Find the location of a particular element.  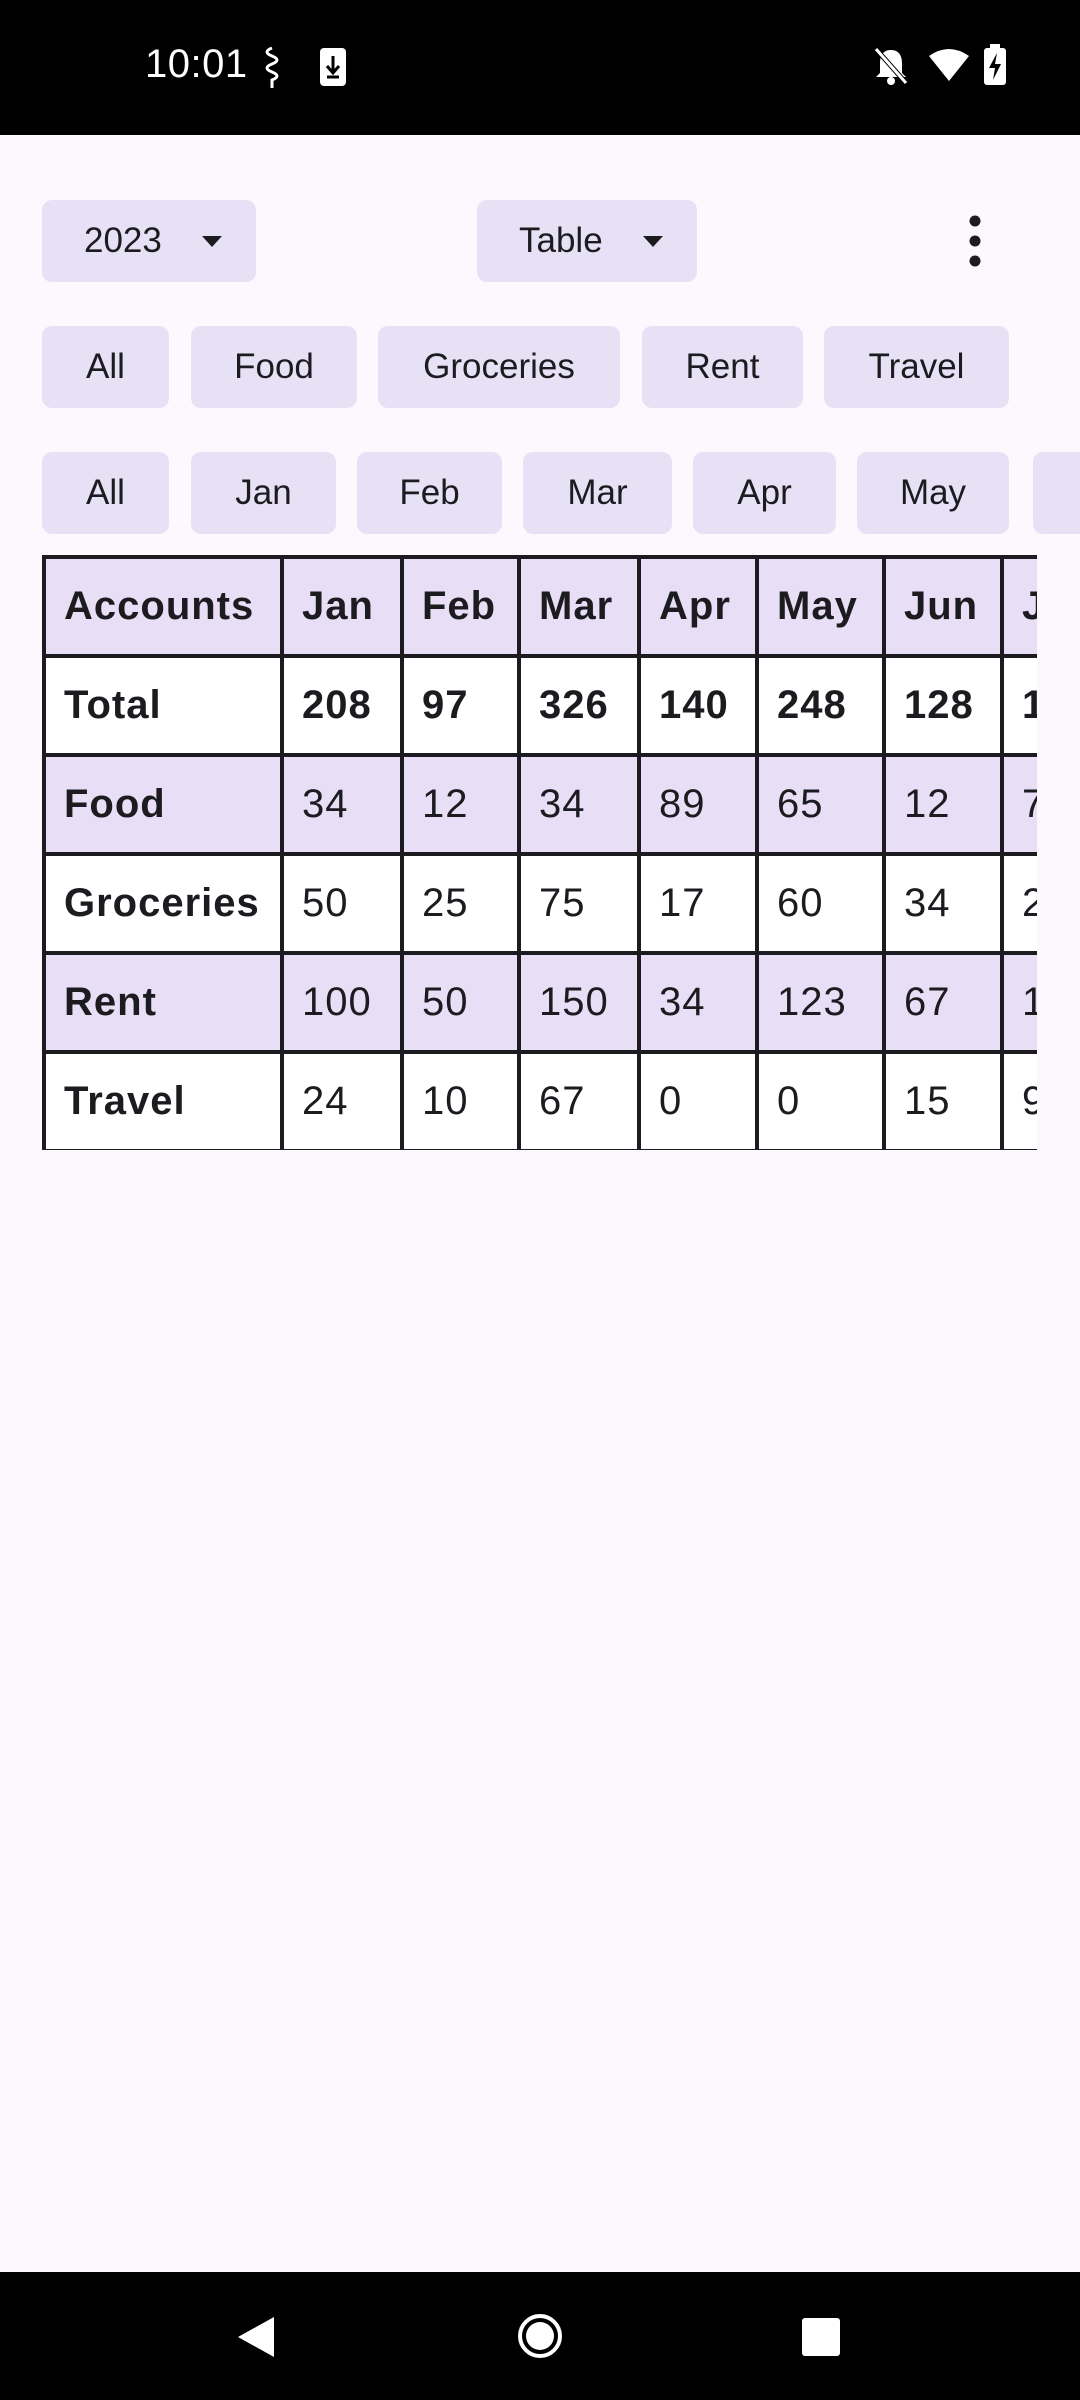

table-cell: 326 is located at coordinates (579, 705).